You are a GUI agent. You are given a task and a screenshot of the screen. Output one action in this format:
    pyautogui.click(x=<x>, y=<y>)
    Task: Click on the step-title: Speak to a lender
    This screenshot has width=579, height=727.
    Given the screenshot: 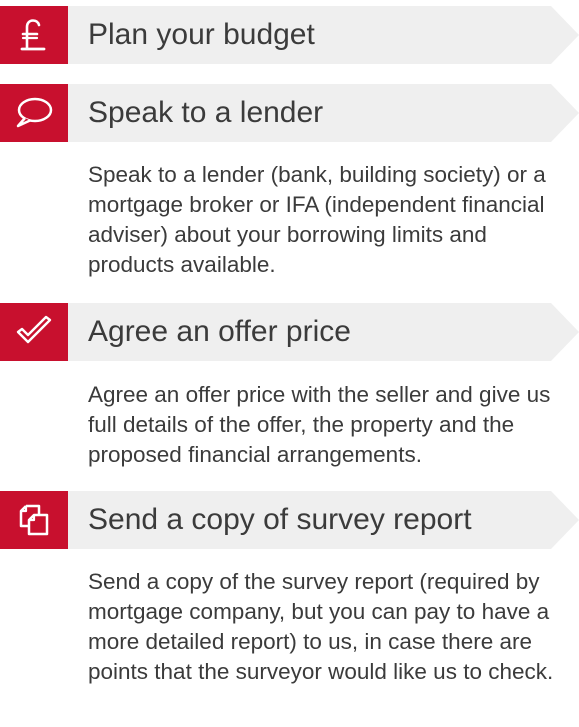 What is the action you would take?
    pyautogui.click(x=206, y=112)
    